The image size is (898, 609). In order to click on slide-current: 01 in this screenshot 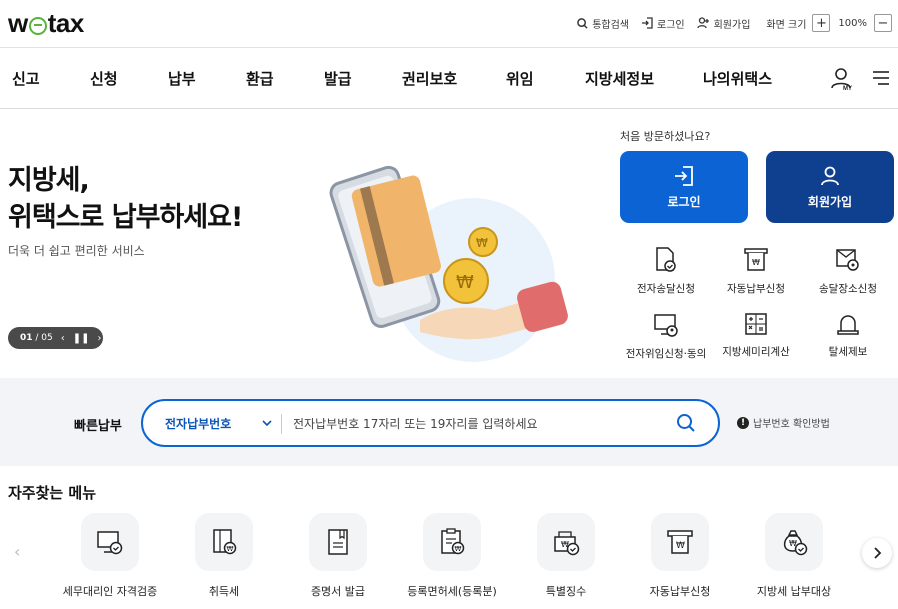, I will do `click(26, 338)`.